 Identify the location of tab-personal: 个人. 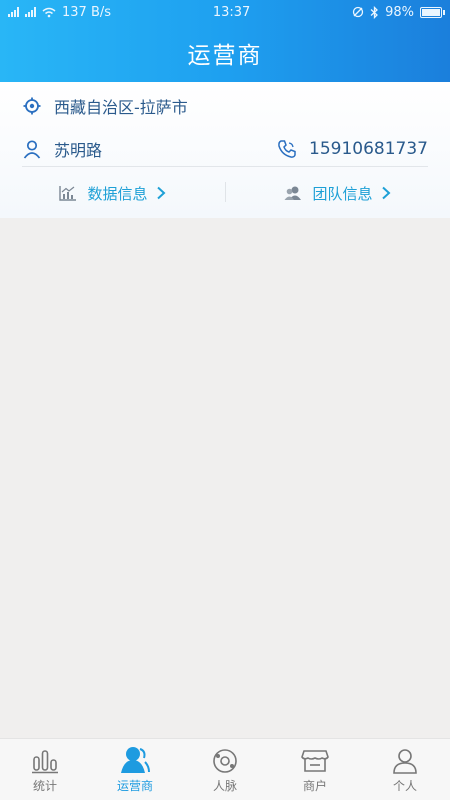
(405, 769).